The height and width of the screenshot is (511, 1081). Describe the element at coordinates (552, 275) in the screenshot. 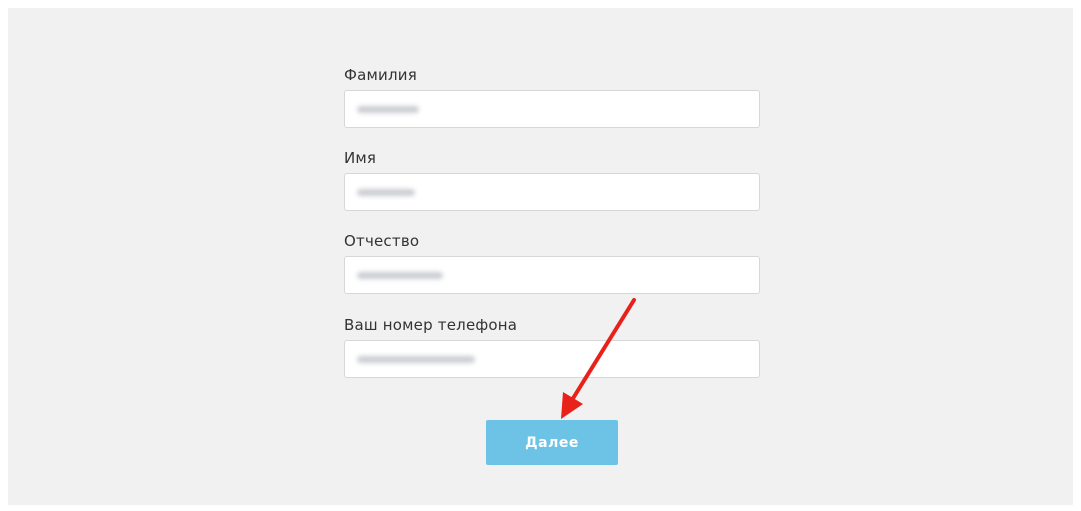

I see `patronymic-field` at that location.